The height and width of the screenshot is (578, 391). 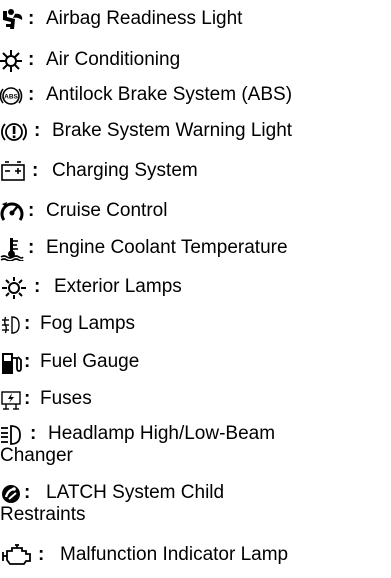 I want to click on legend-item-label: Engine Coolant Temperature, so click(x=167, y=247).